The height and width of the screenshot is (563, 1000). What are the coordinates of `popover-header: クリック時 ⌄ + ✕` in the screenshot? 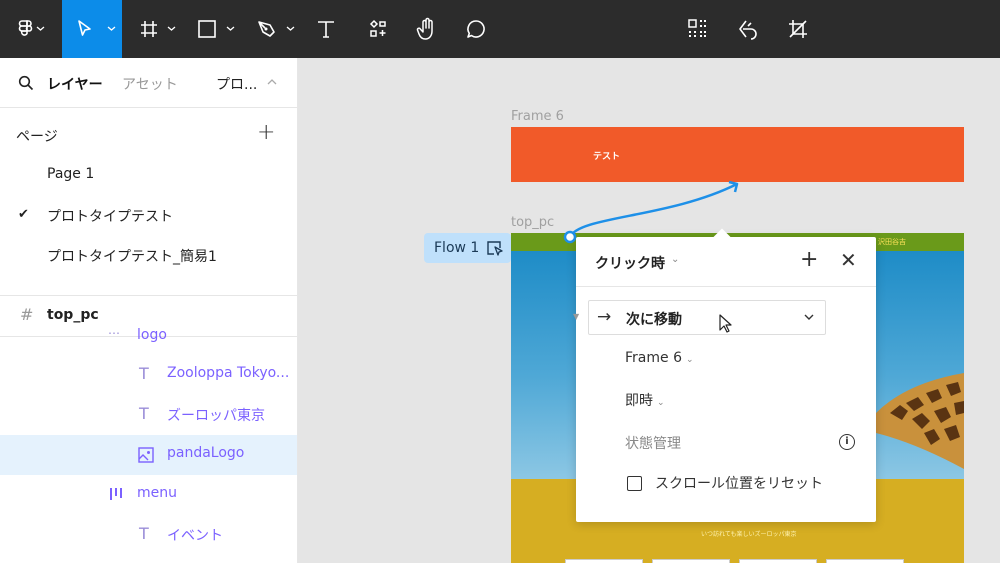 It's located at (726, 262).